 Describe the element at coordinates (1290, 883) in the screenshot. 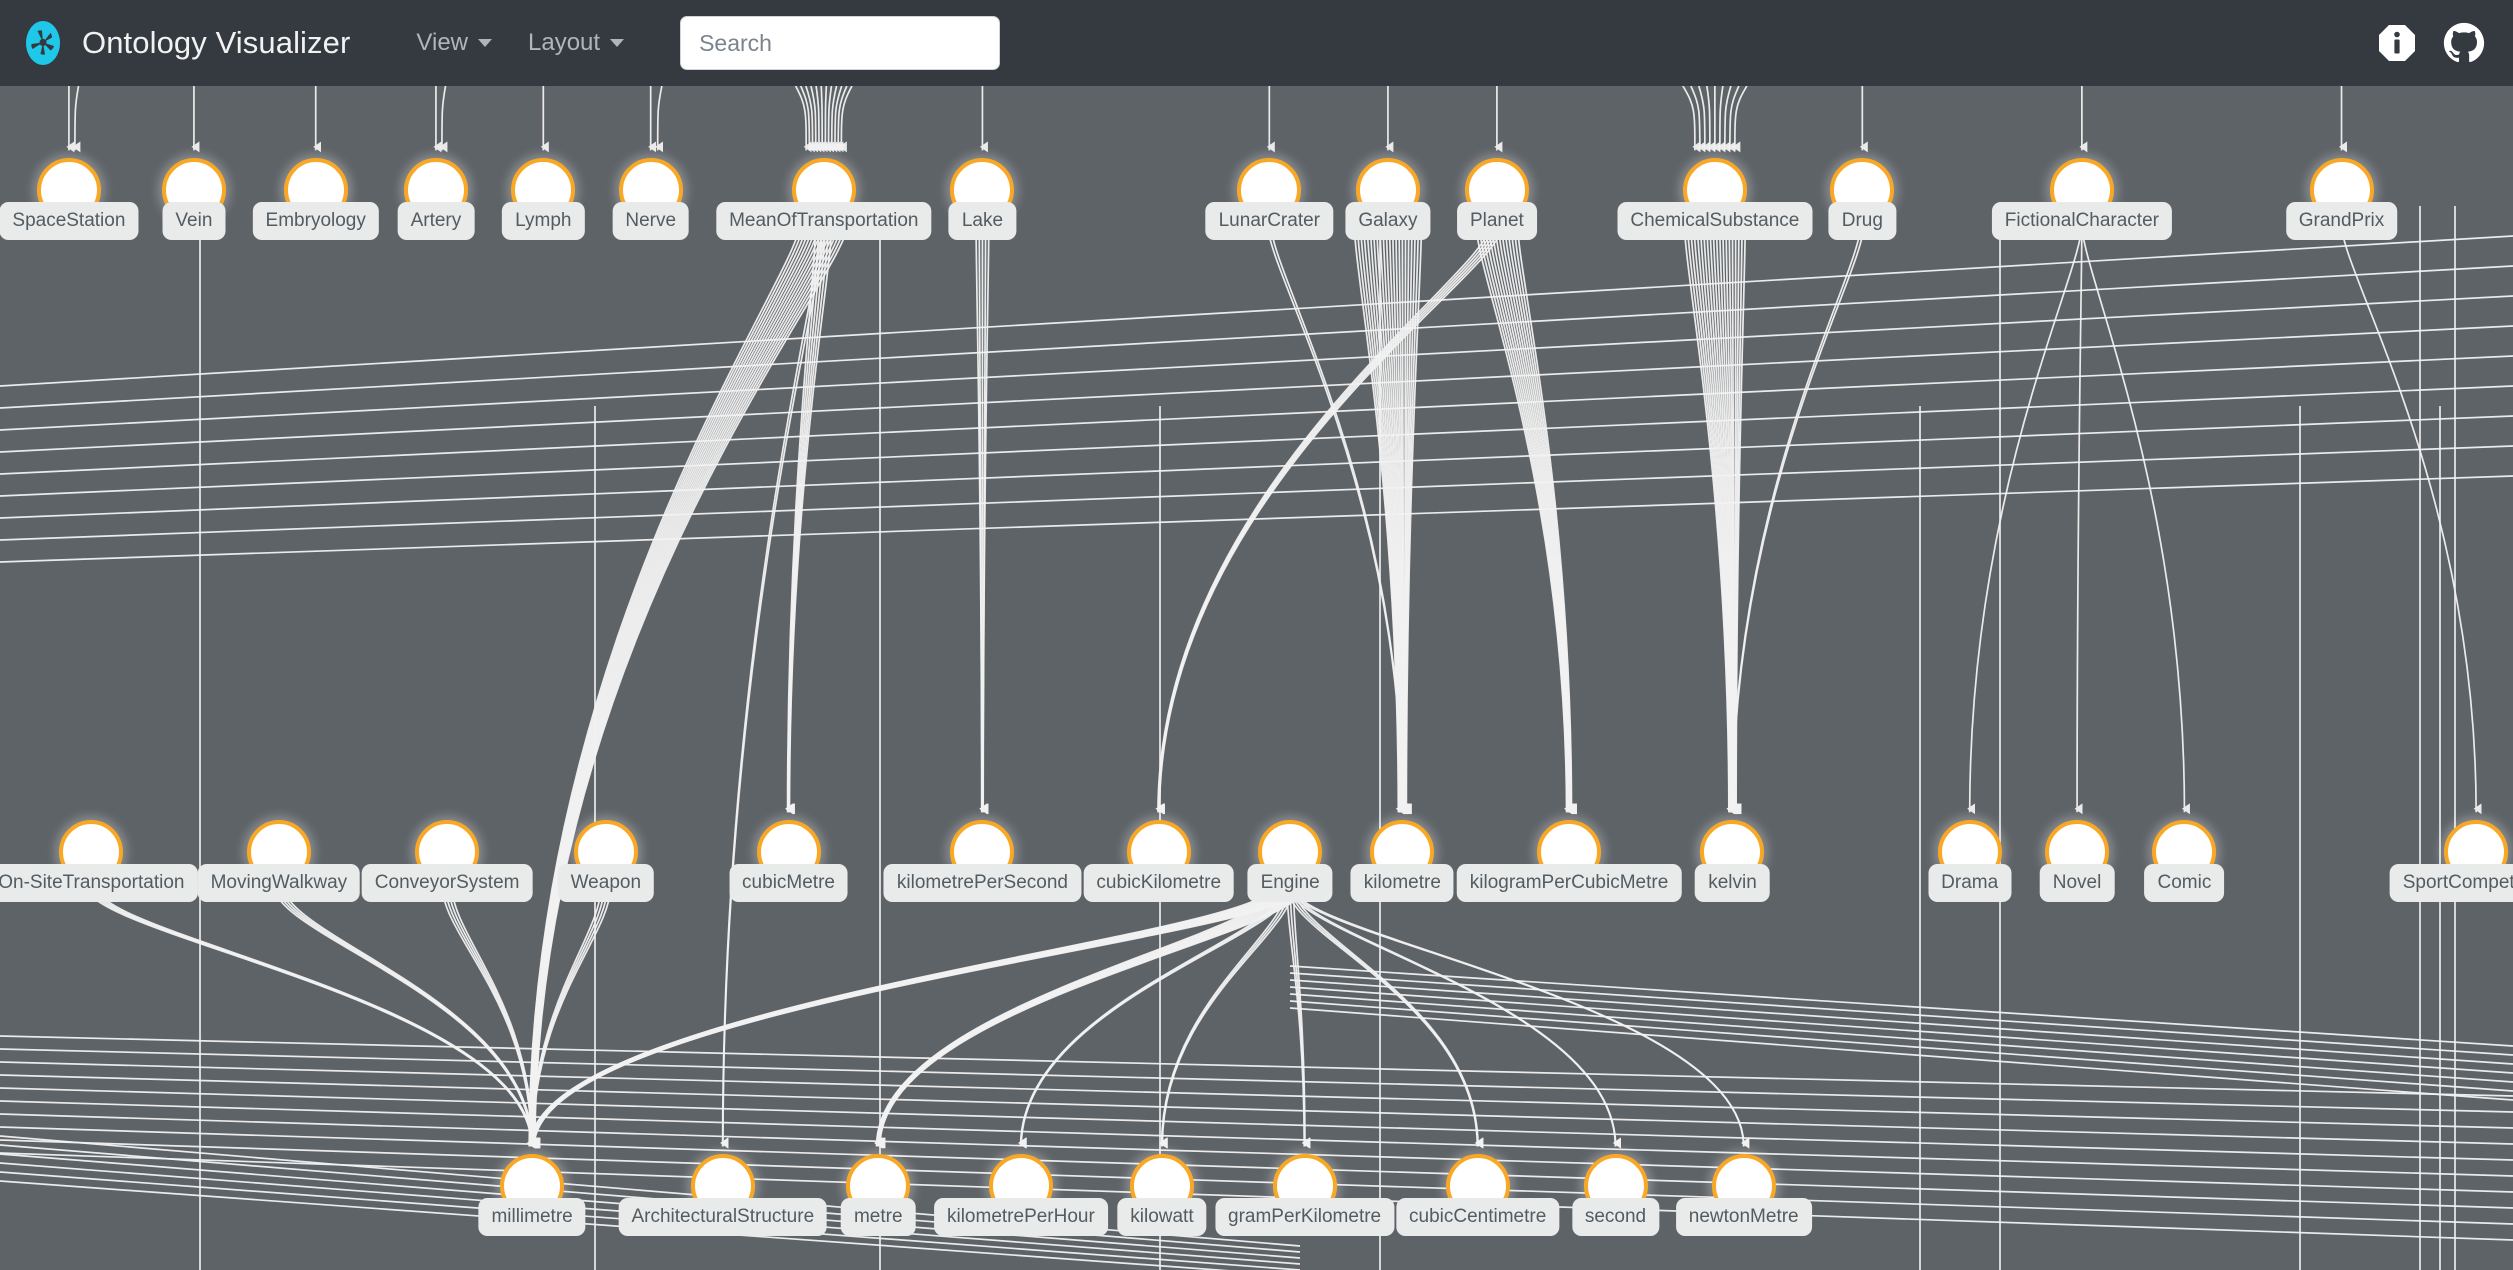

I see `node-label: Engine` at that location.